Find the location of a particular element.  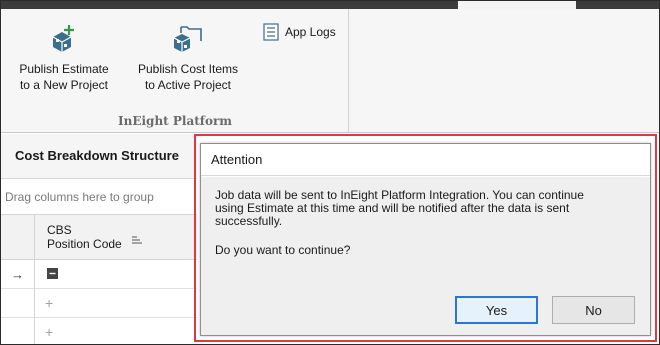

collapse-icon is located at coordinates (52, 273).